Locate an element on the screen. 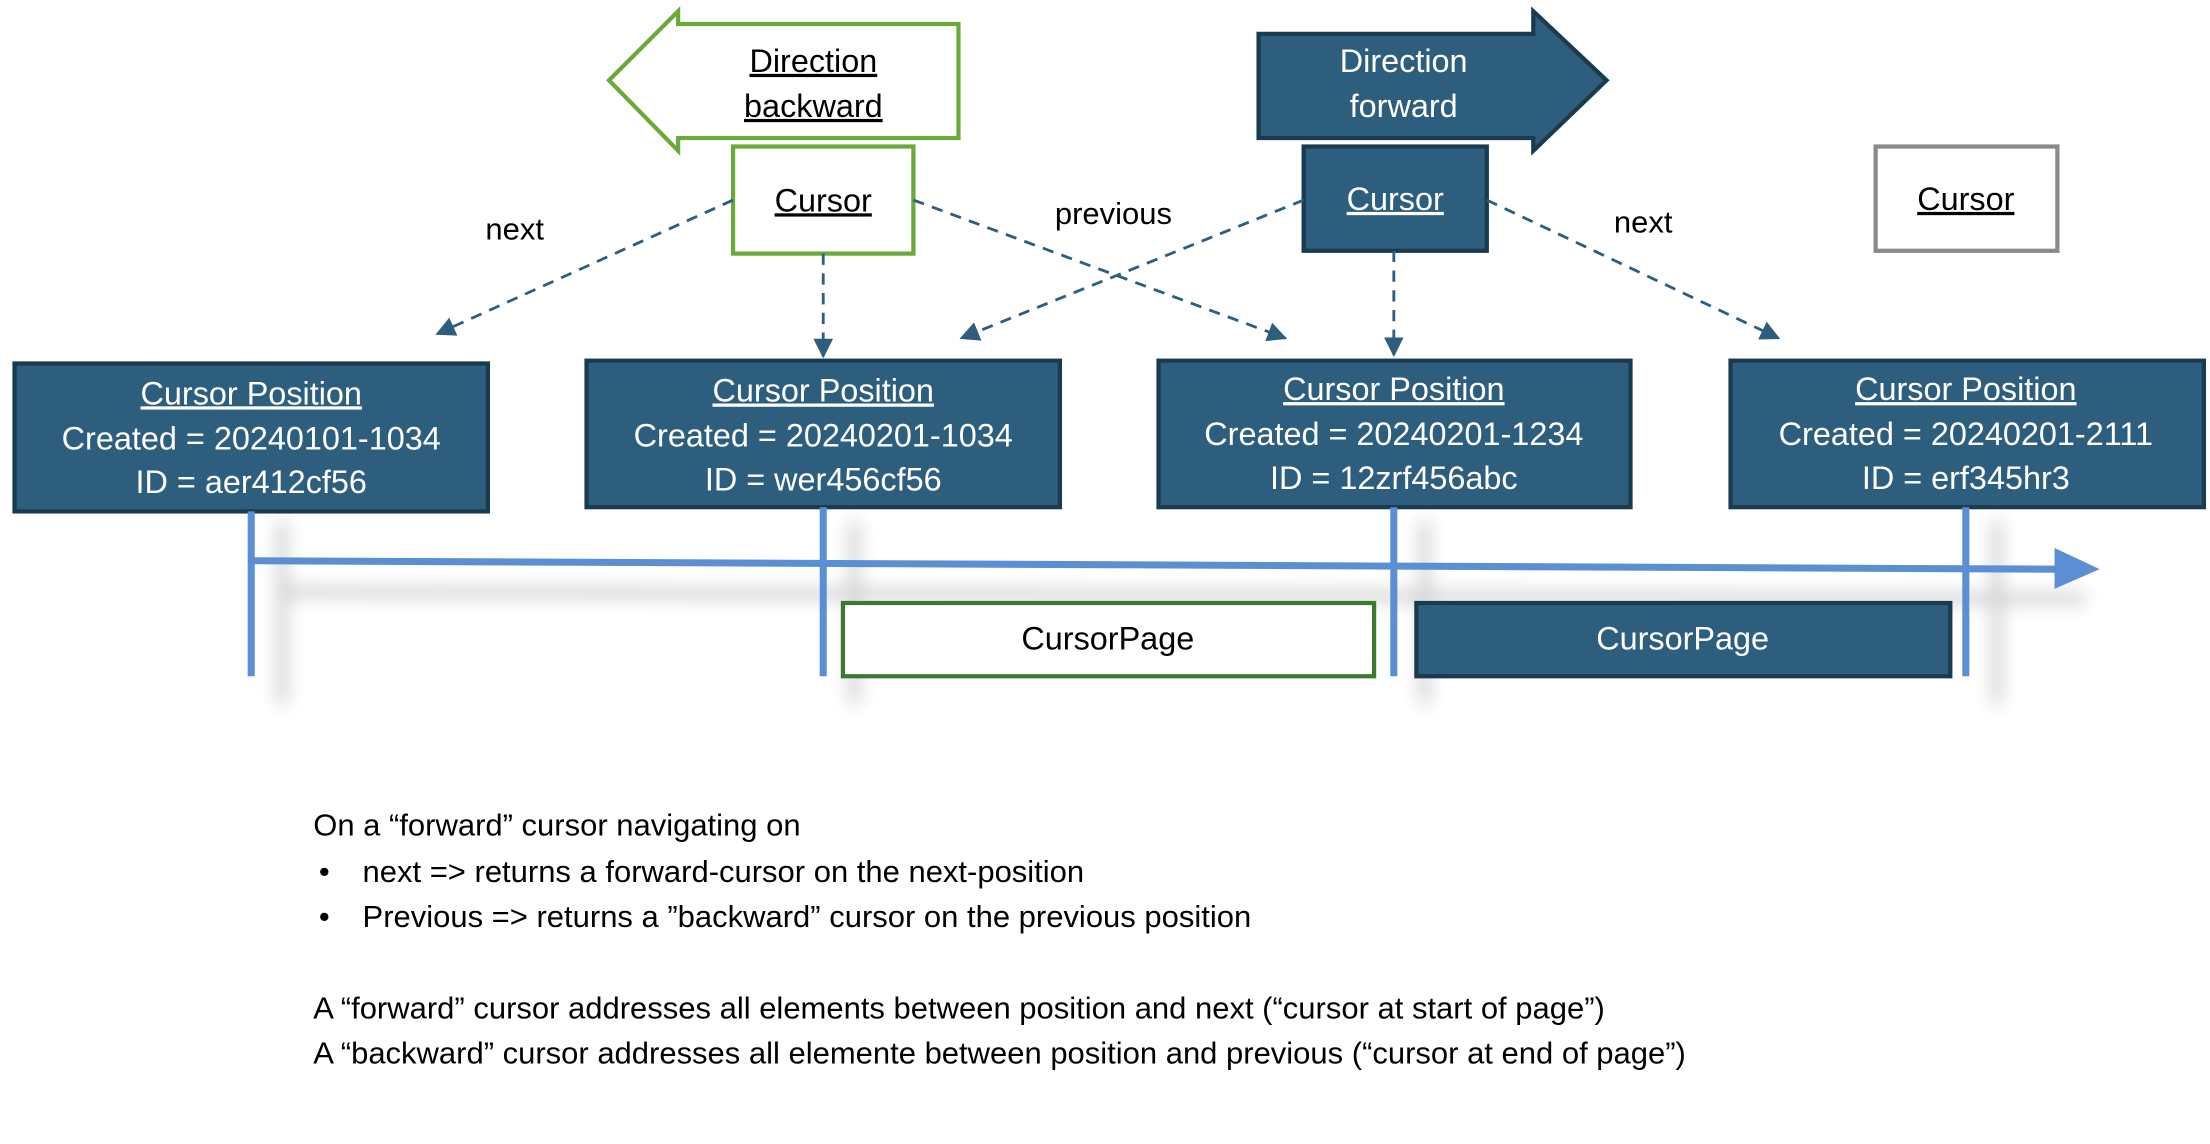 This screenshot has height=1144, width=2210. cursor-backward: Cursor is located at coordinates (823, 200).